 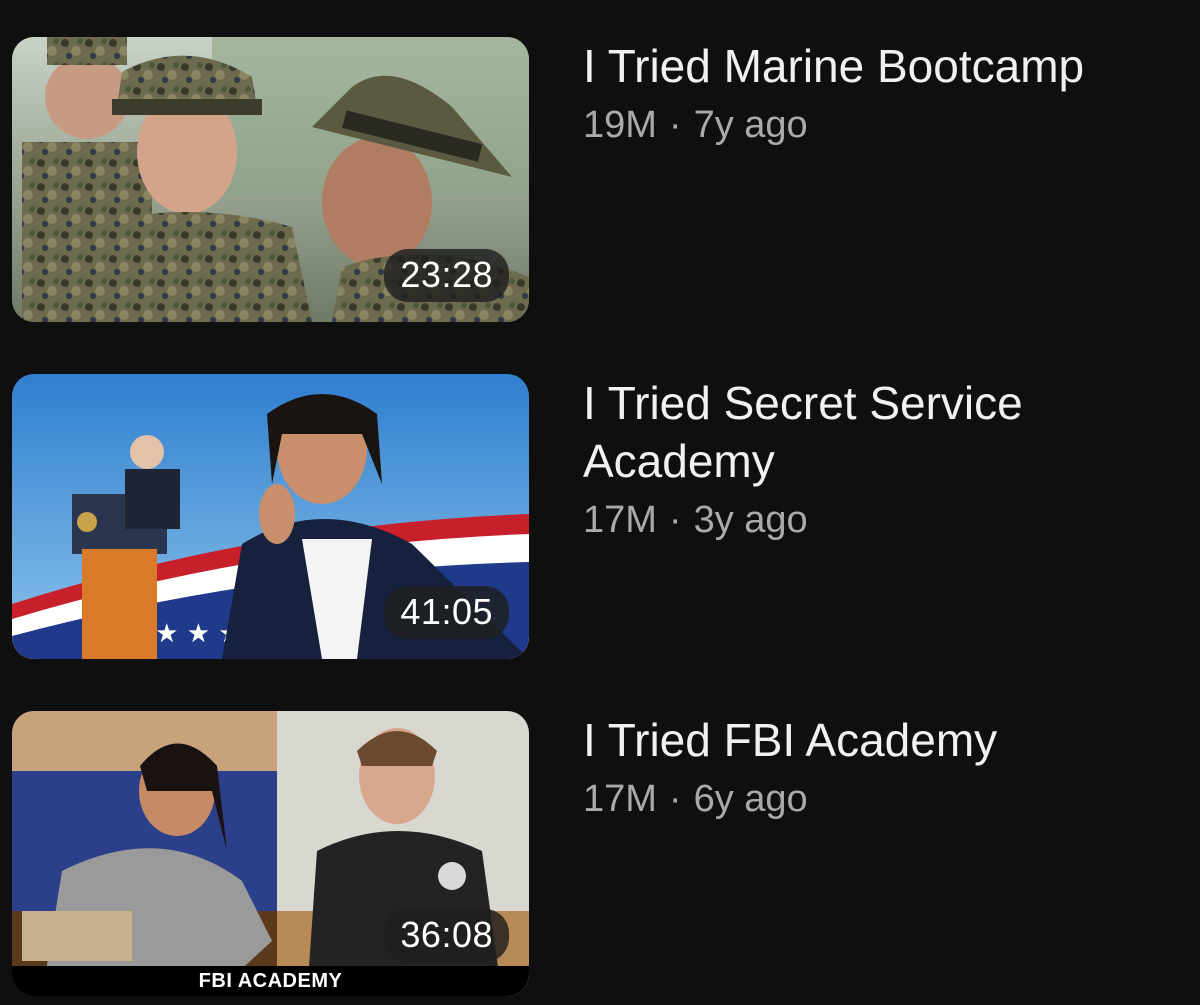 What do you see at coordinates (270, 853) in the screenshot?
I see `video-thumbnail: 36:08 FBI ACADEMY` at bounding box center [270, 853].